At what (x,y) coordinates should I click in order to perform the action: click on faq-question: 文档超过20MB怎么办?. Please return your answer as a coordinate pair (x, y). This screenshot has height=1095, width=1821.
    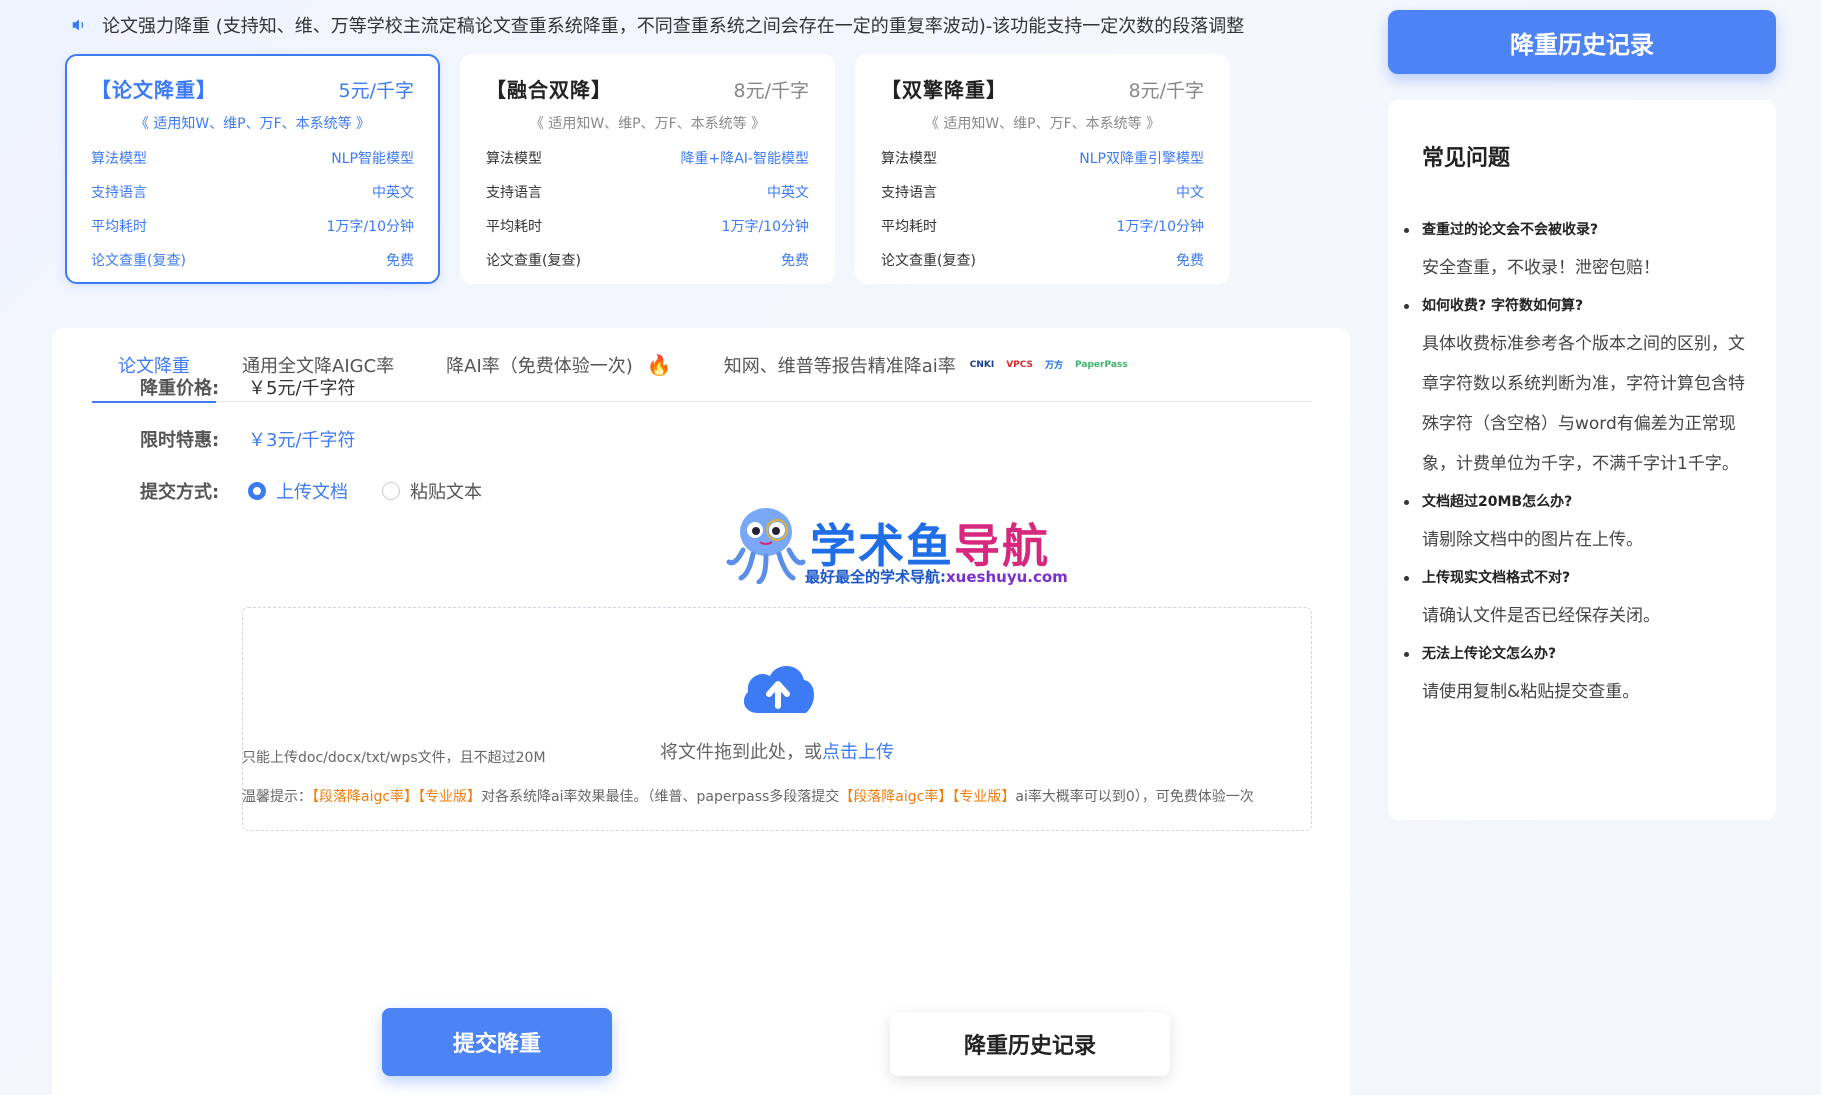
    Looking at the image, I should click on (1575, 502).